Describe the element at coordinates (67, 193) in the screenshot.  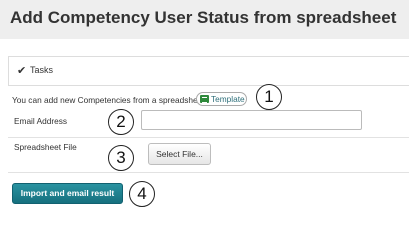
I see `import-and-email-button: Import and email result` at that location.